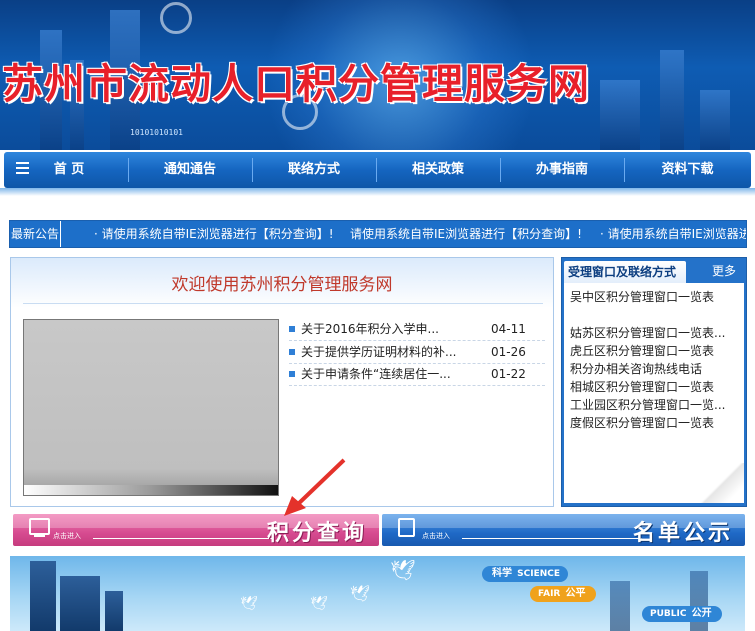 This screenshot has width=755, height=631. I want to click on banner-digits: 10101010101, so click(156, 132).